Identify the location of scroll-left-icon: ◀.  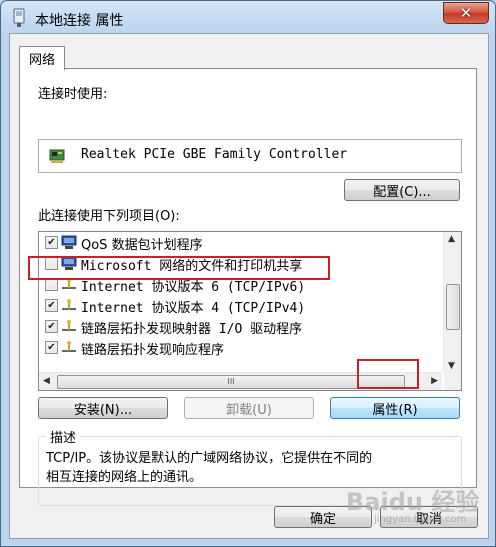
(46, 381).